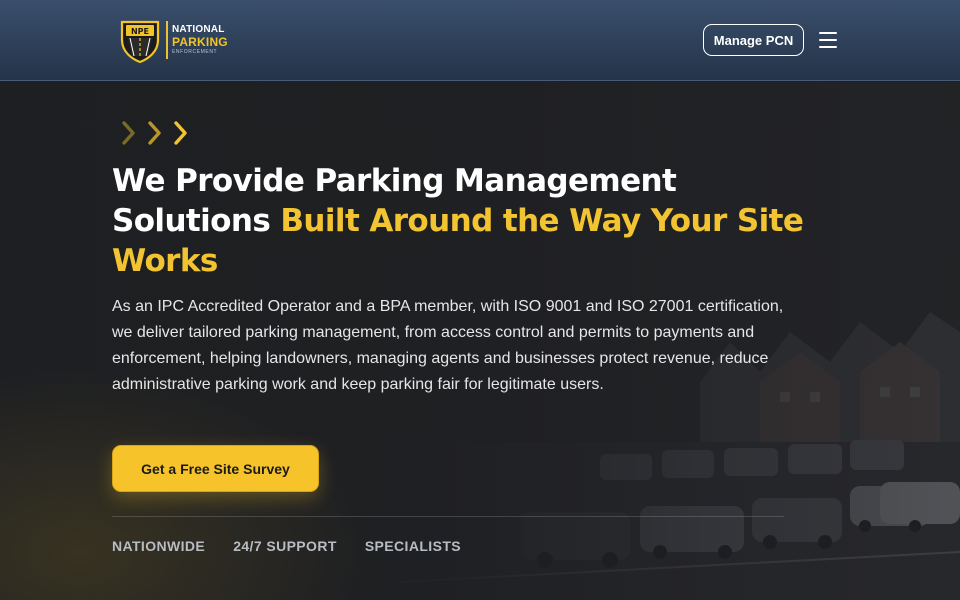  I want to click on feature-item-support: 24/7 SUPPORT, so click(285, 546).